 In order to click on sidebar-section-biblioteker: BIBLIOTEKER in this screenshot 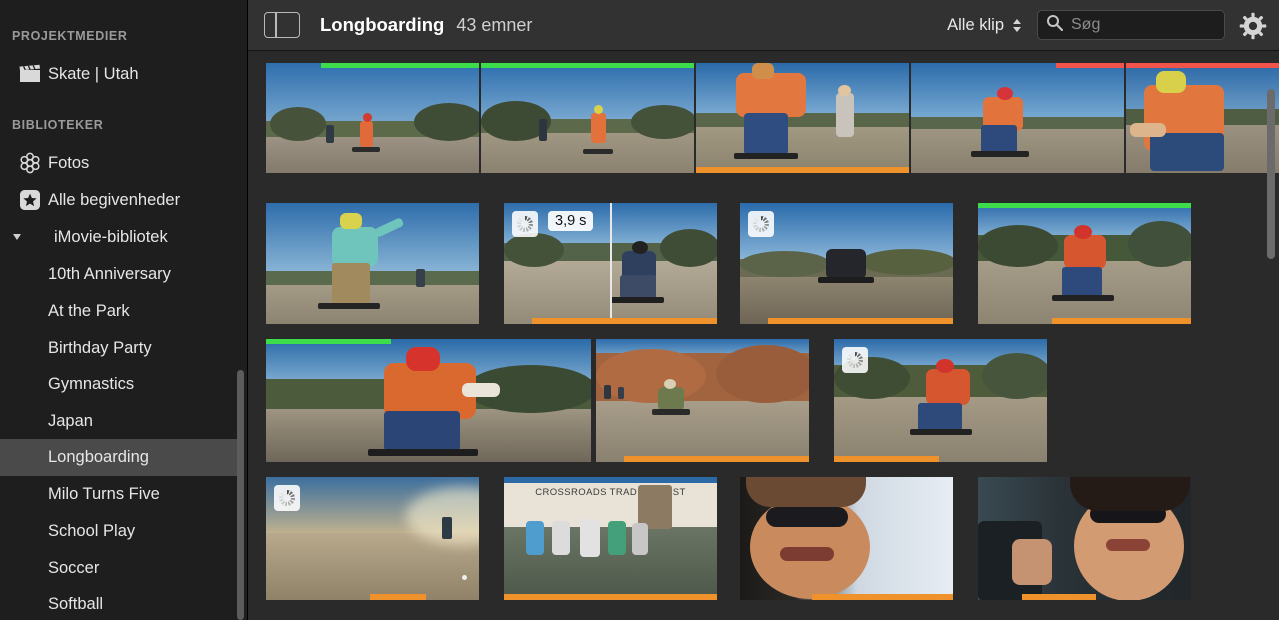, I will do `click(58, 125)`.